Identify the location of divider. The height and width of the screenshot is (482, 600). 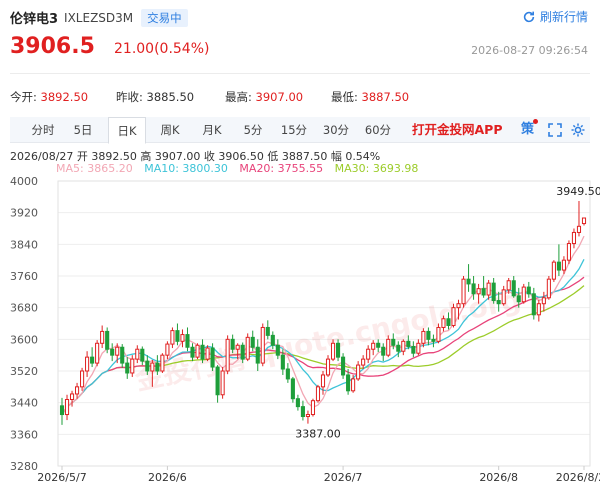
(300, 73).